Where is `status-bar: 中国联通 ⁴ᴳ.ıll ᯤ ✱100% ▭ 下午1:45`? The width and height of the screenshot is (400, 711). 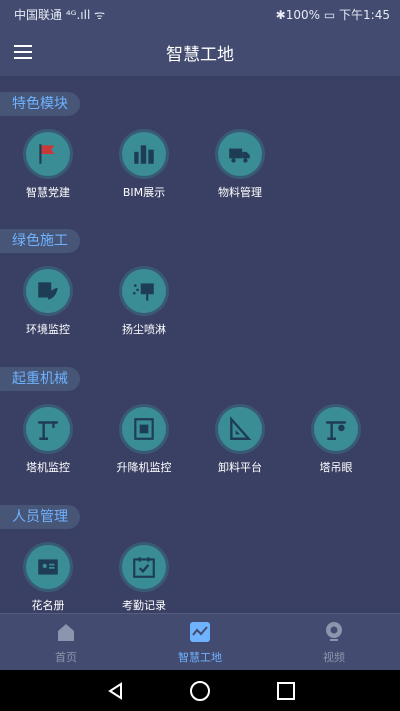 status-bar: 中国联通 ⁴ᴳ.ıll ᯤ ✱100% ▭ 下午1:45 is located at coordinates (200, 14).